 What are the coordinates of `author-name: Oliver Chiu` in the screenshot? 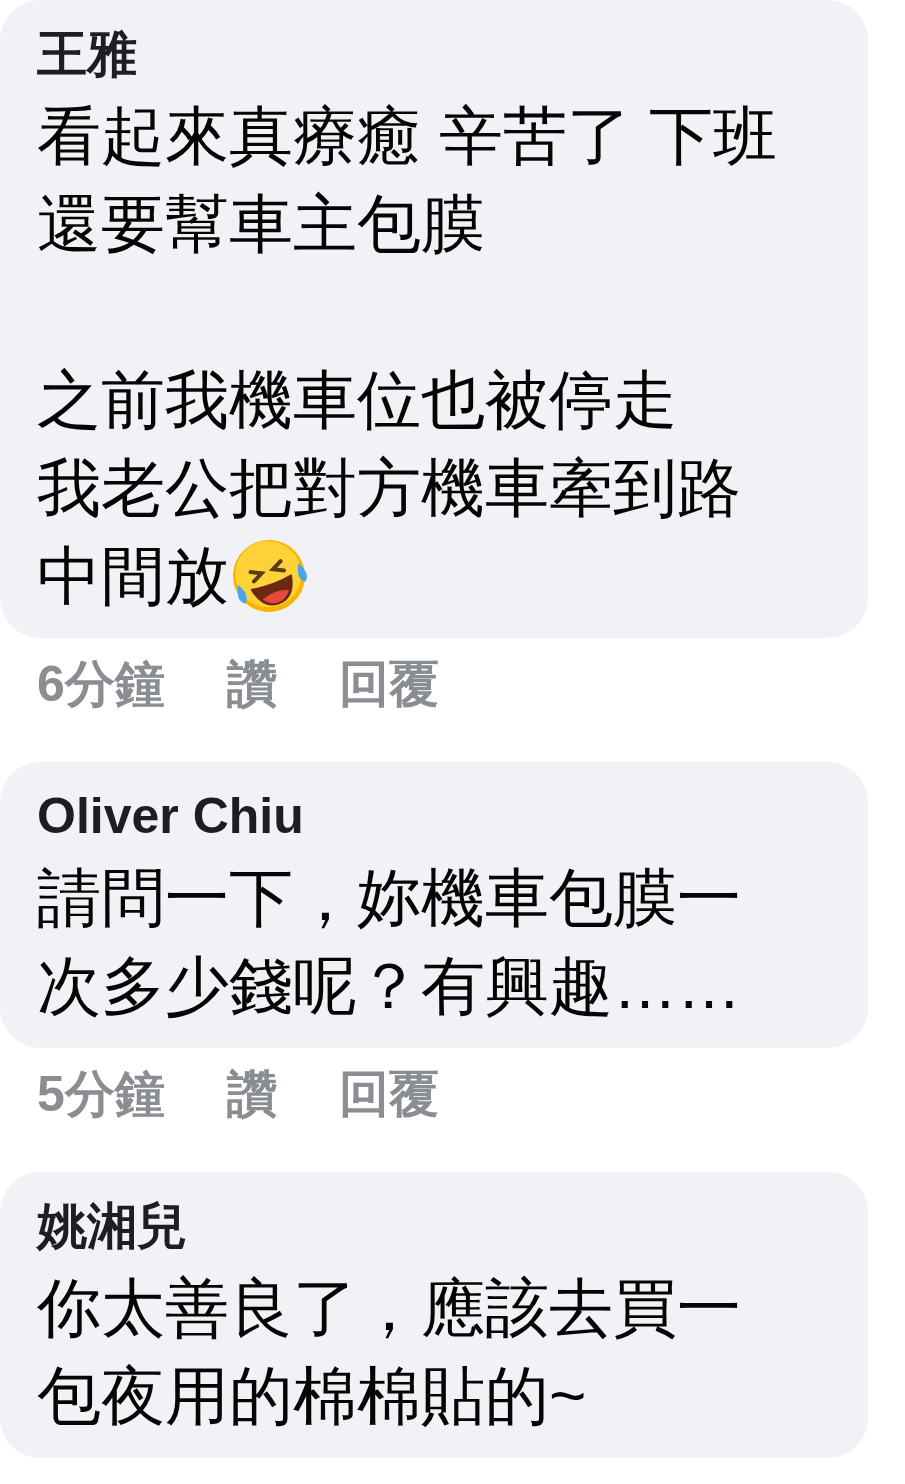 It's located at (170, 816).